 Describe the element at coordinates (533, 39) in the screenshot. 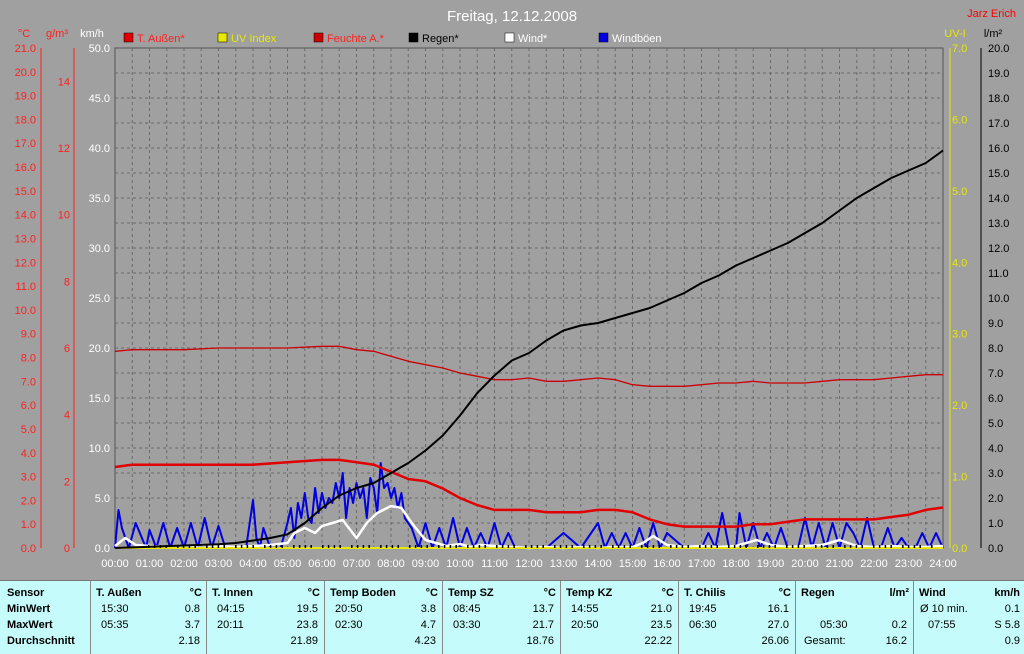

I see `legend-label: Wind*` at that location.